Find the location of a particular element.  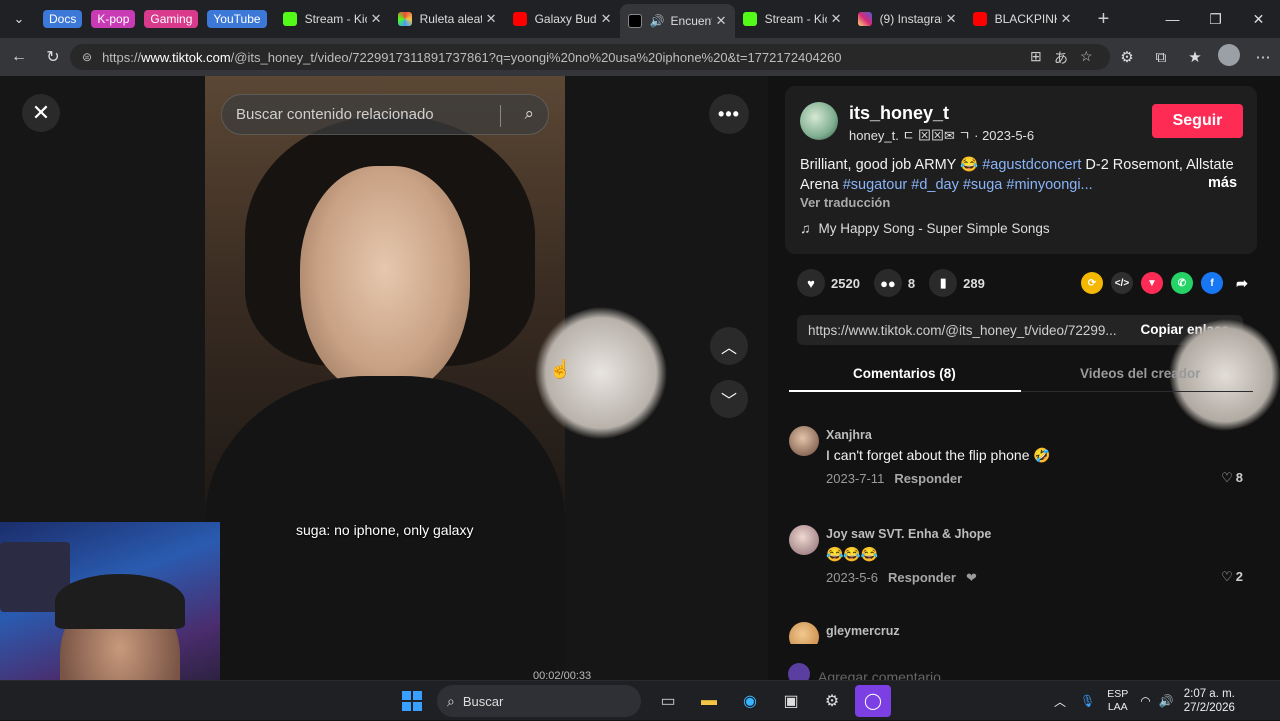

split-screen-icon: ⧉ is located at coordinates (1161, 57).